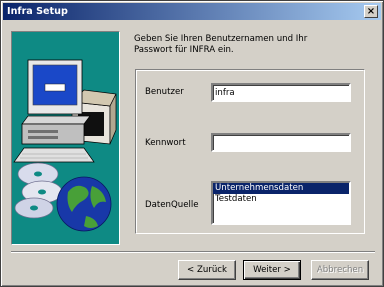 The height and width of the screenshot is (287, 384). What do you see at coordinates (192, 11) in the screenshot?
I see `title-bar: Infra Setup ×` at bounding box center [192, 11].